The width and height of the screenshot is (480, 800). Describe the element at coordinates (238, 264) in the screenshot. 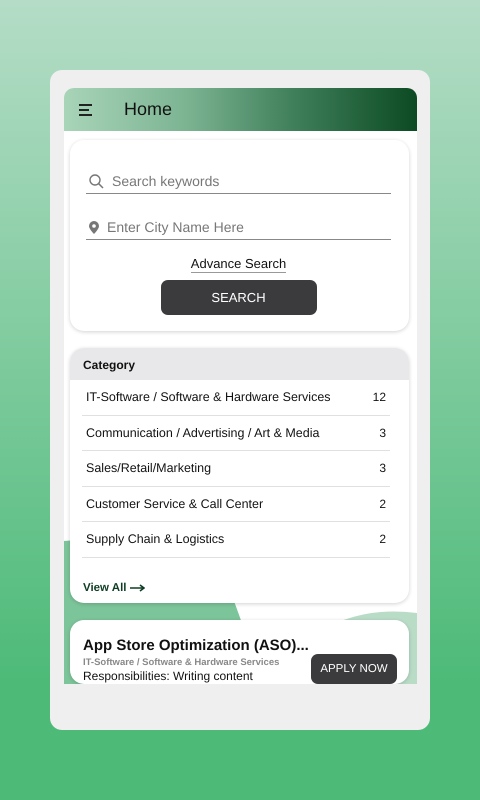

I see `advance-search-link: Advance Search` at that location.